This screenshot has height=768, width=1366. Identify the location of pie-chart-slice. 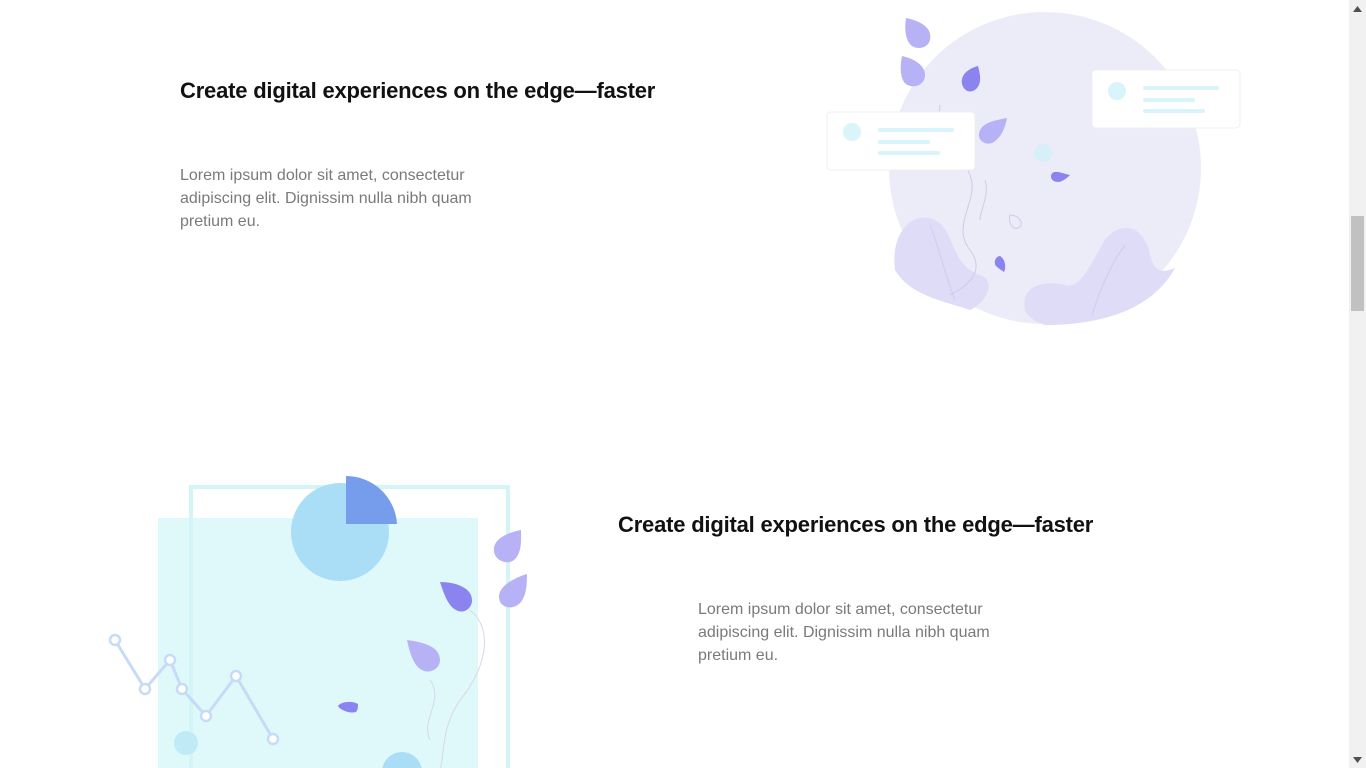
(371, 499).